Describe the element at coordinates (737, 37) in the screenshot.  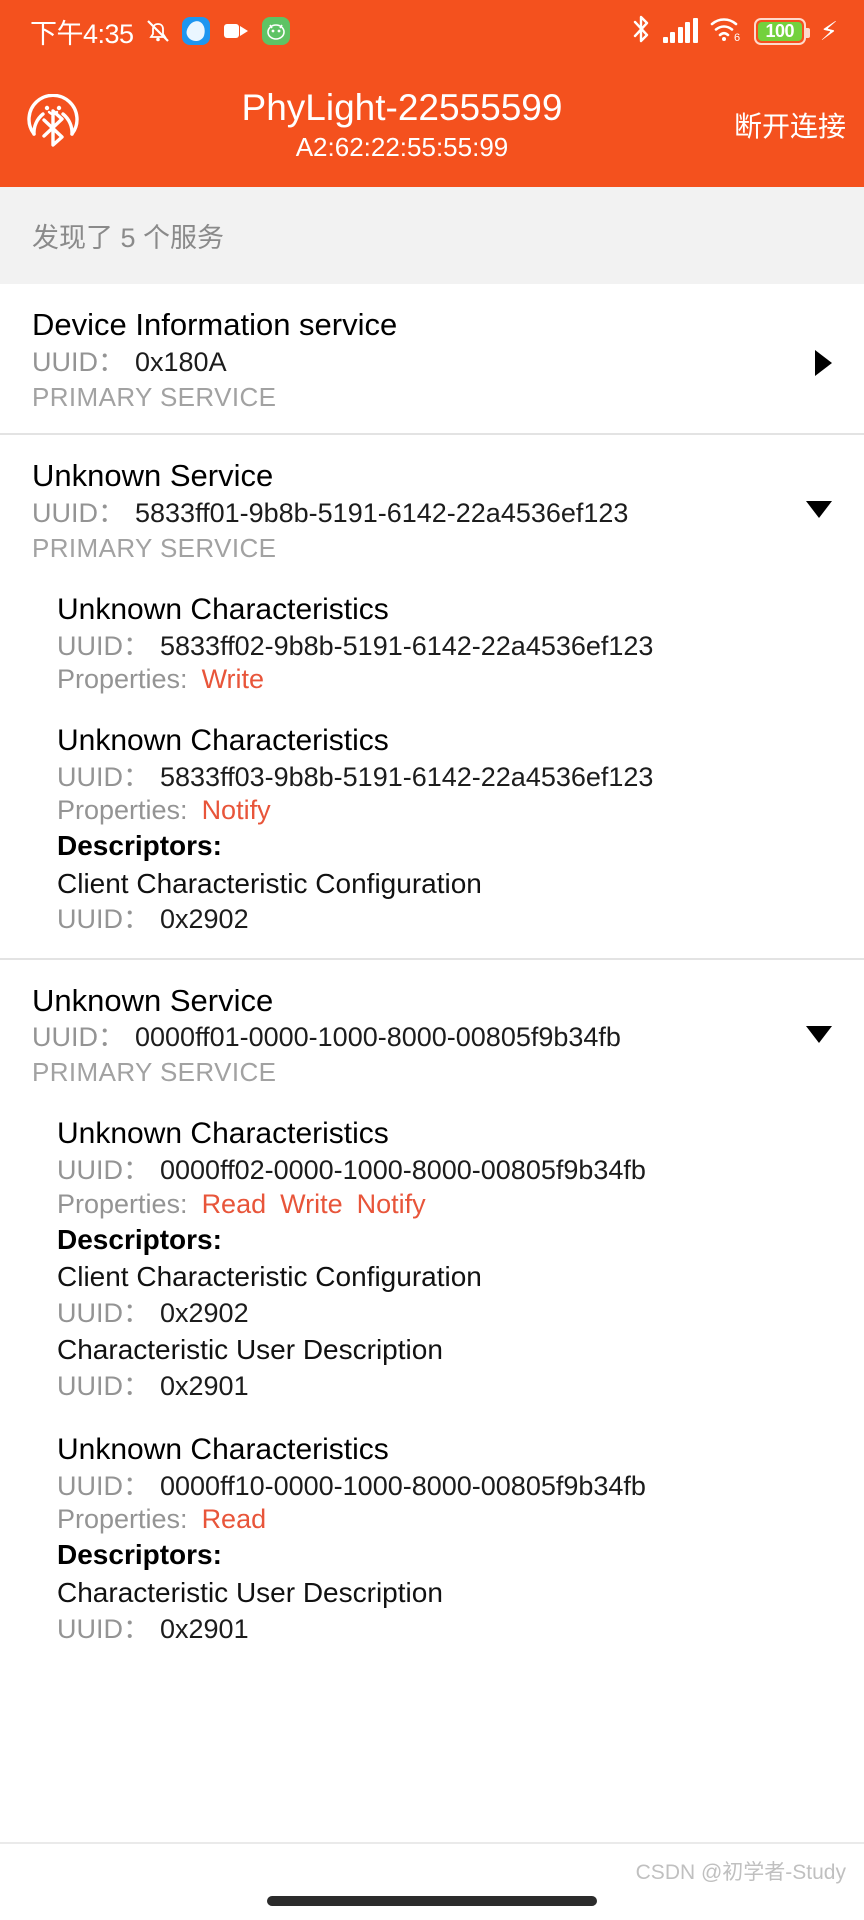
I see `svg-text: 6` at that location.